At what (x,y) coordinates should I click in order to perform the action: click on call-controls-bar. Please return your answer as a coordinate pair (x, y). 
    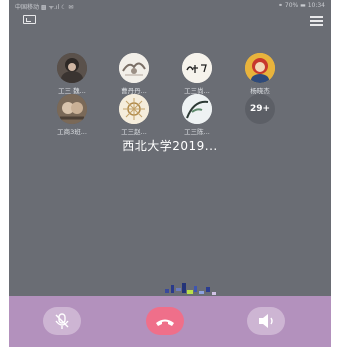
    Looking at the image, I should click on (170, 321).